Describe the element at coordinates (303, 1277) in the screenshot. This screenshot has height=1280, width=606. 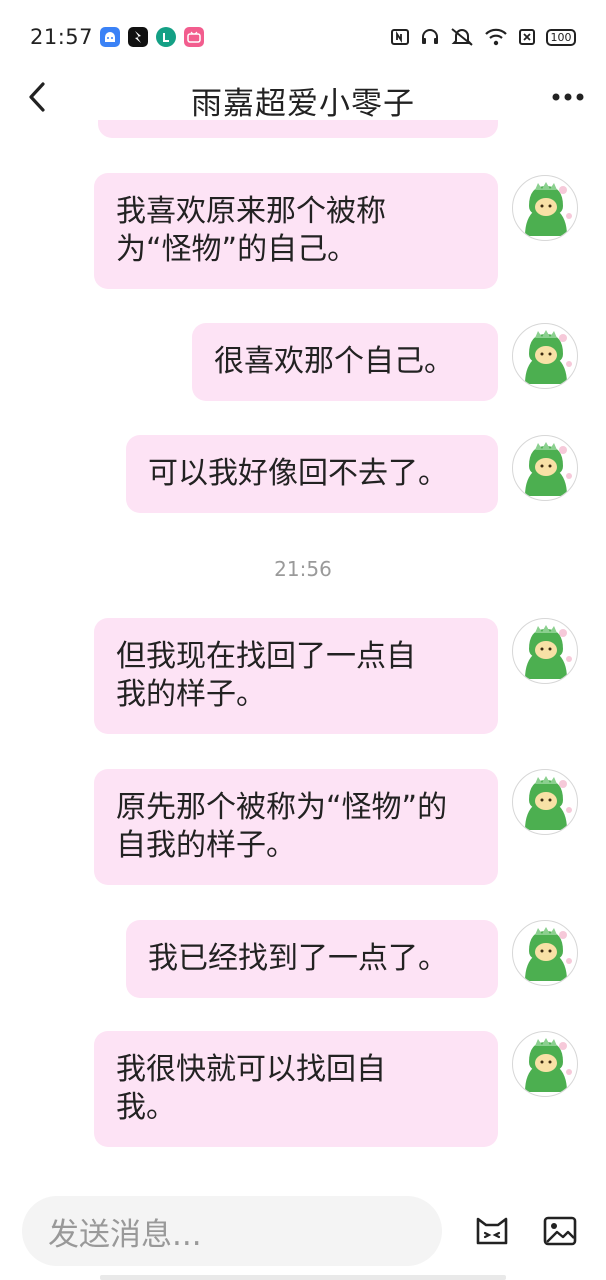
I see `home-indicator` at that location.